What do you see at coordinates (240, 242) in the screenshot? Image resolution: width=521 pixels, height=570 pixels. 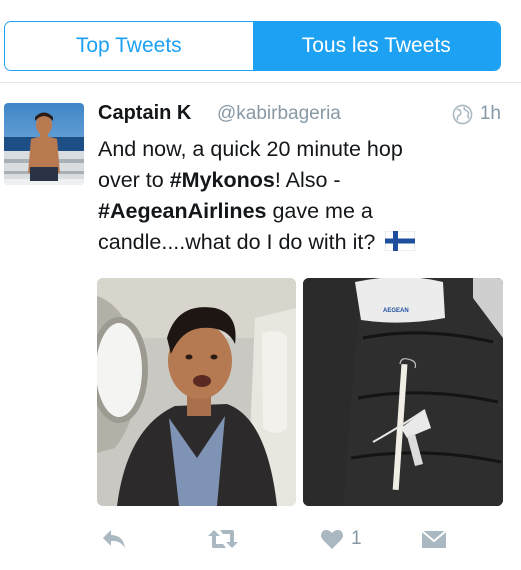 I see `tweet-text-segment: candle....what do I do with it?` at bounding box center [240, 242].